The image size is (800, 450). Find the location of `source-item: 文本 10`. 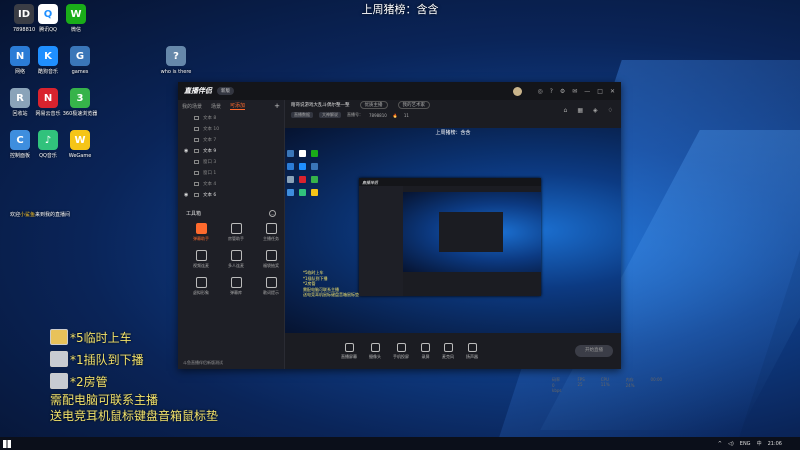

source-item: 文本 10 is located at coordinates (231, 128).